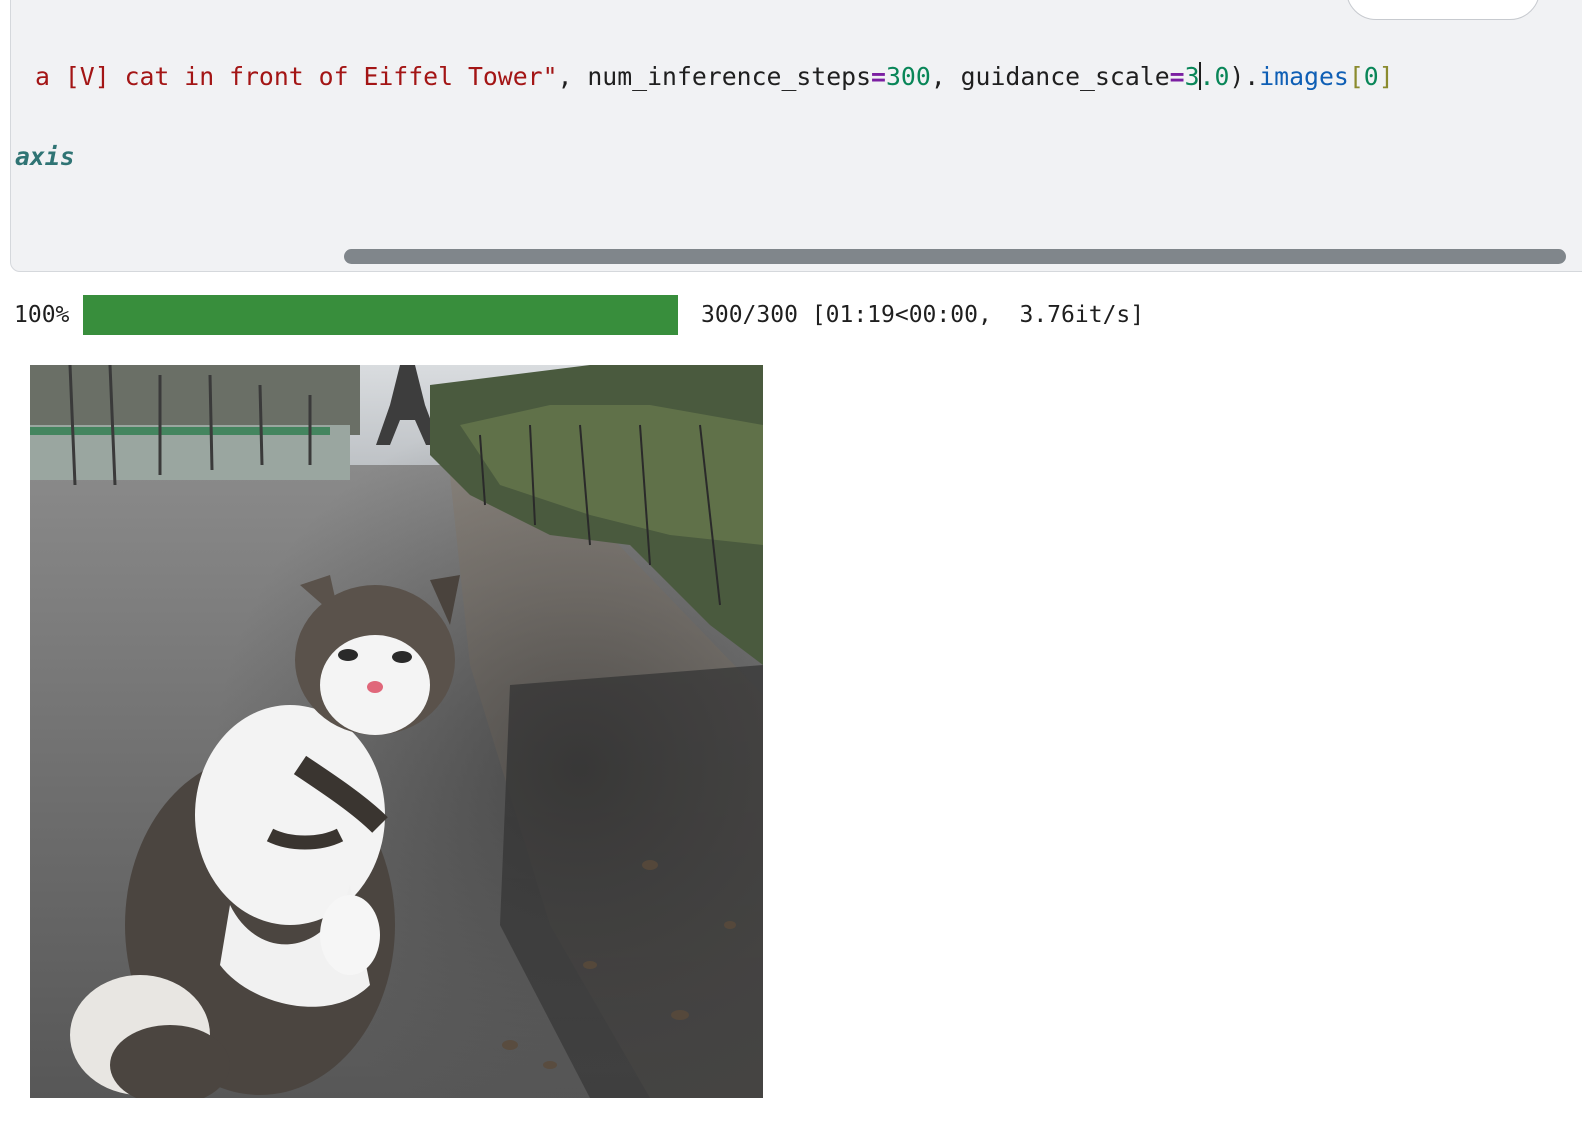  Describe the element at coordinates (923, 315) in the screenshot. I see `progress-stats: 300/300 [01:19<00:00, 3.76it/s]` at that location.